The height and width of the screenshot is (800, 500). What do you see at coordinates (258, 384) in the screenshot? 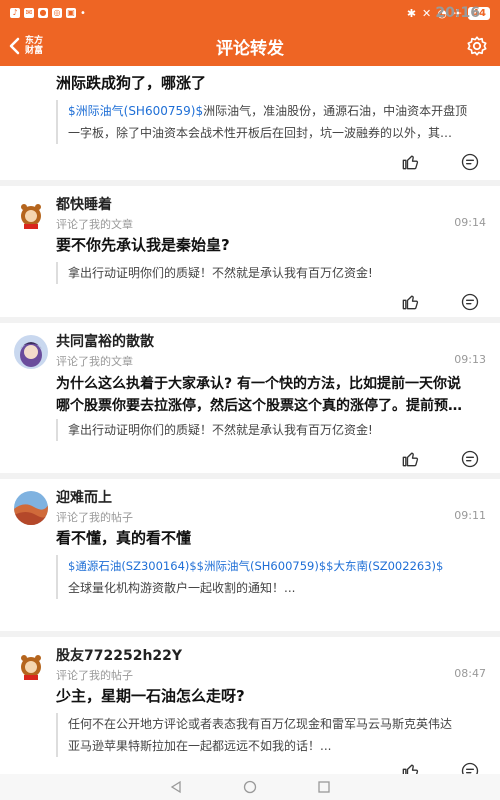
I see `comment-title-line: 为什么这么执着于大家承认? 有一个快的方法，比如提前一天你说` at bounding box center [258, 384].